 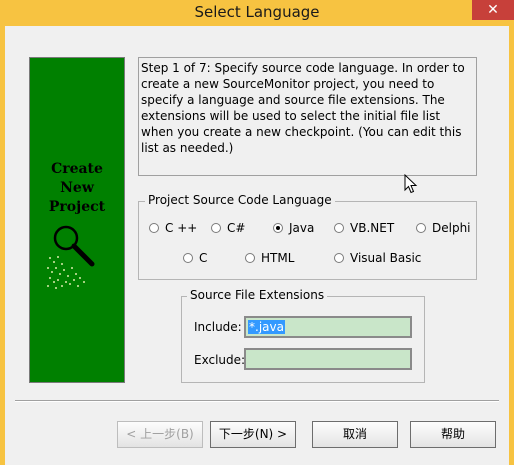 What do you see at coordinates (220, 360) in the screenshot?
I see `exclude-label: Exclude:` at bounding box center [220, 360].